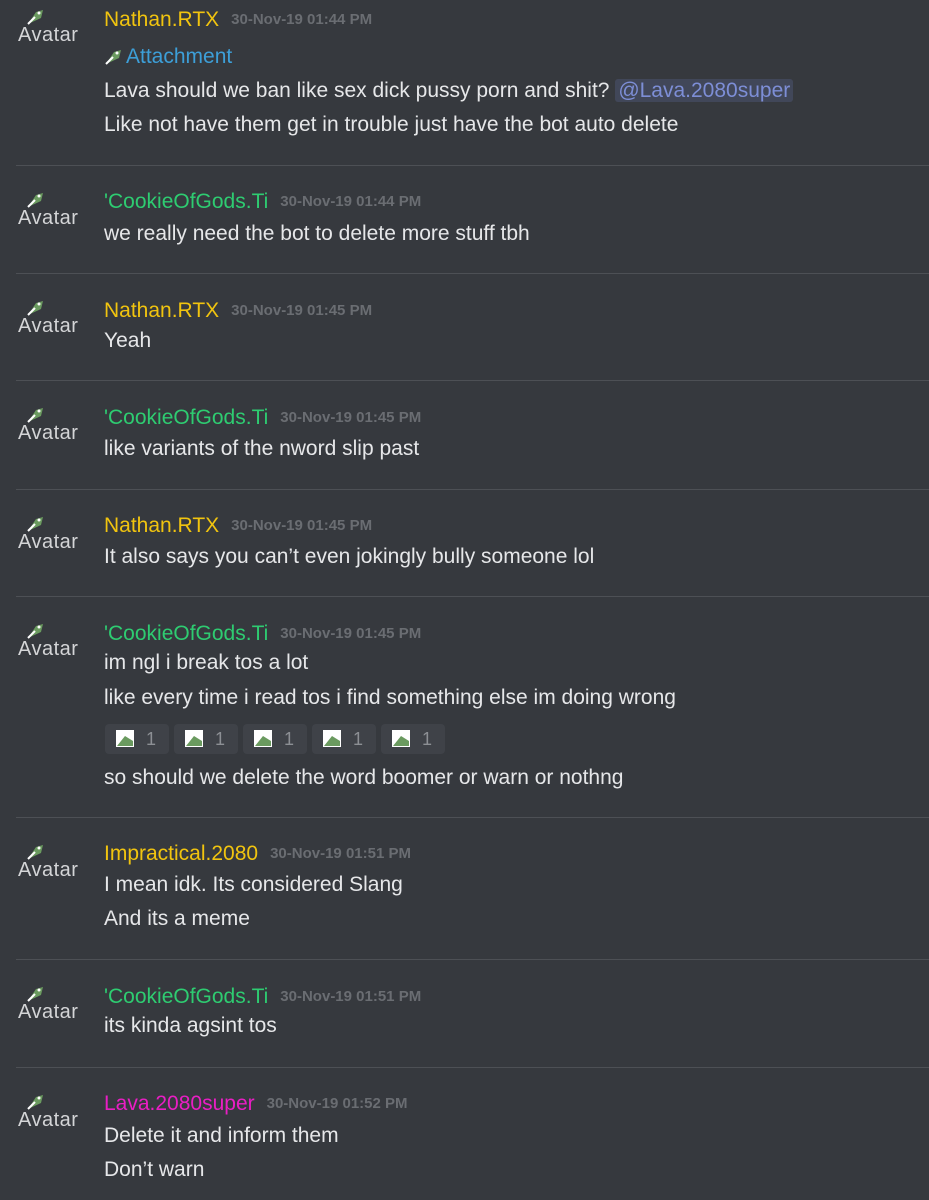 The height and width of the screenshot is (1200, 929). What do you see at coordinates (221, 1135) in the screenshot?
I see `message-line: Delete it and inform them` at bounding box center [221, 1135].